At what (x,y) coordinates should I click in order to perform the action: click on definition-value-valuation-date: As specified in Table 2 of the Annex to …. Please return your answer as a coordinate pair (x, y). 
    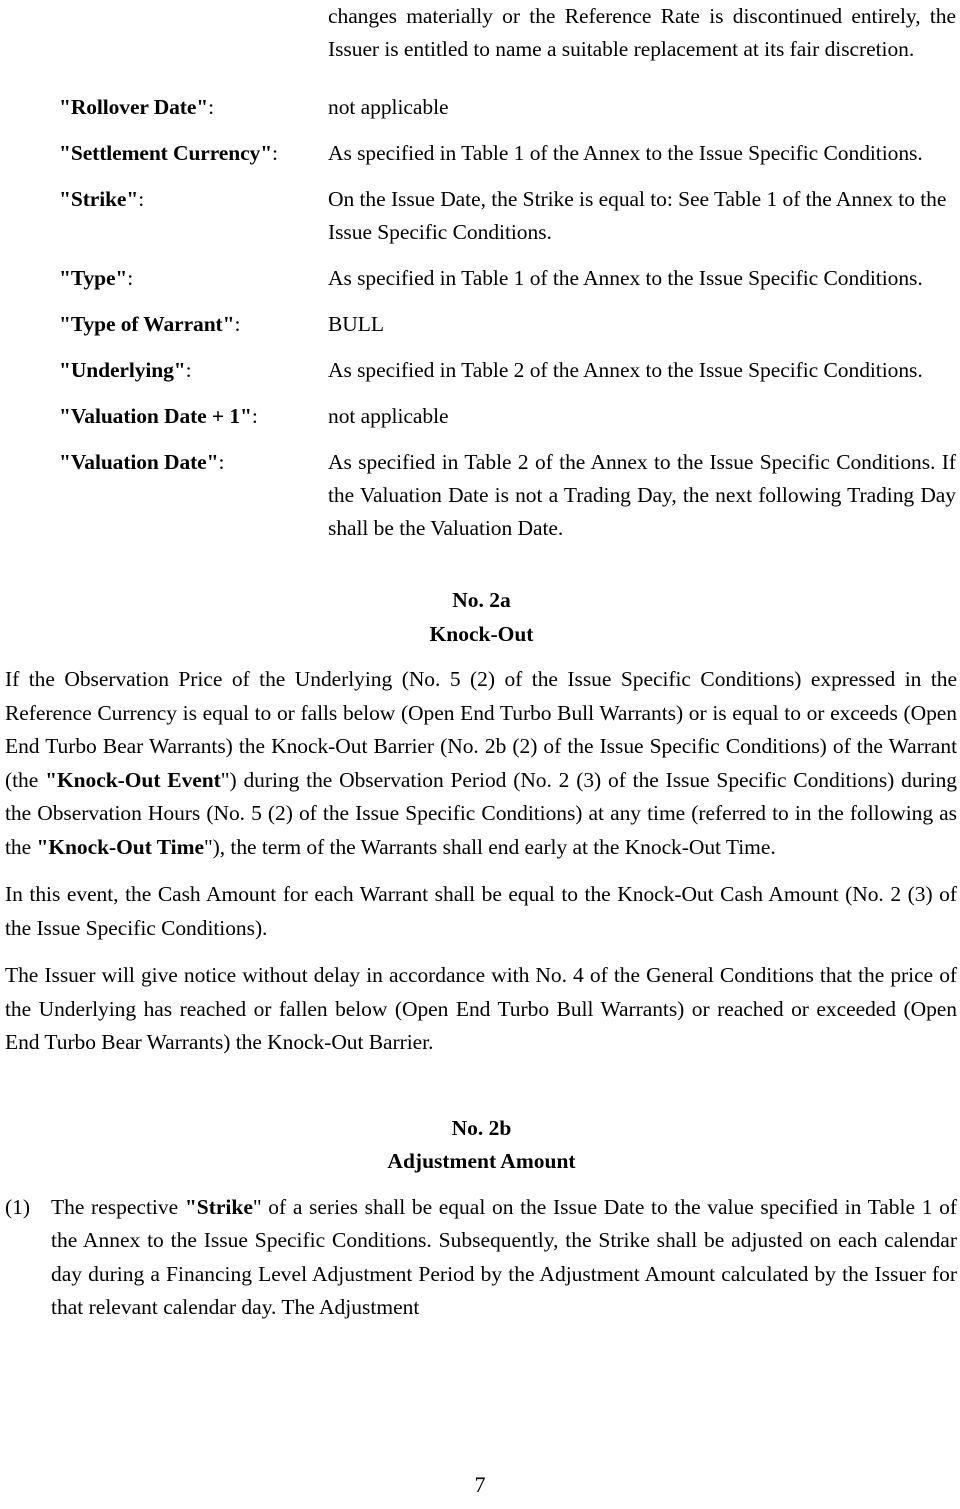
    Looking at the image, I should click on (642, 495).